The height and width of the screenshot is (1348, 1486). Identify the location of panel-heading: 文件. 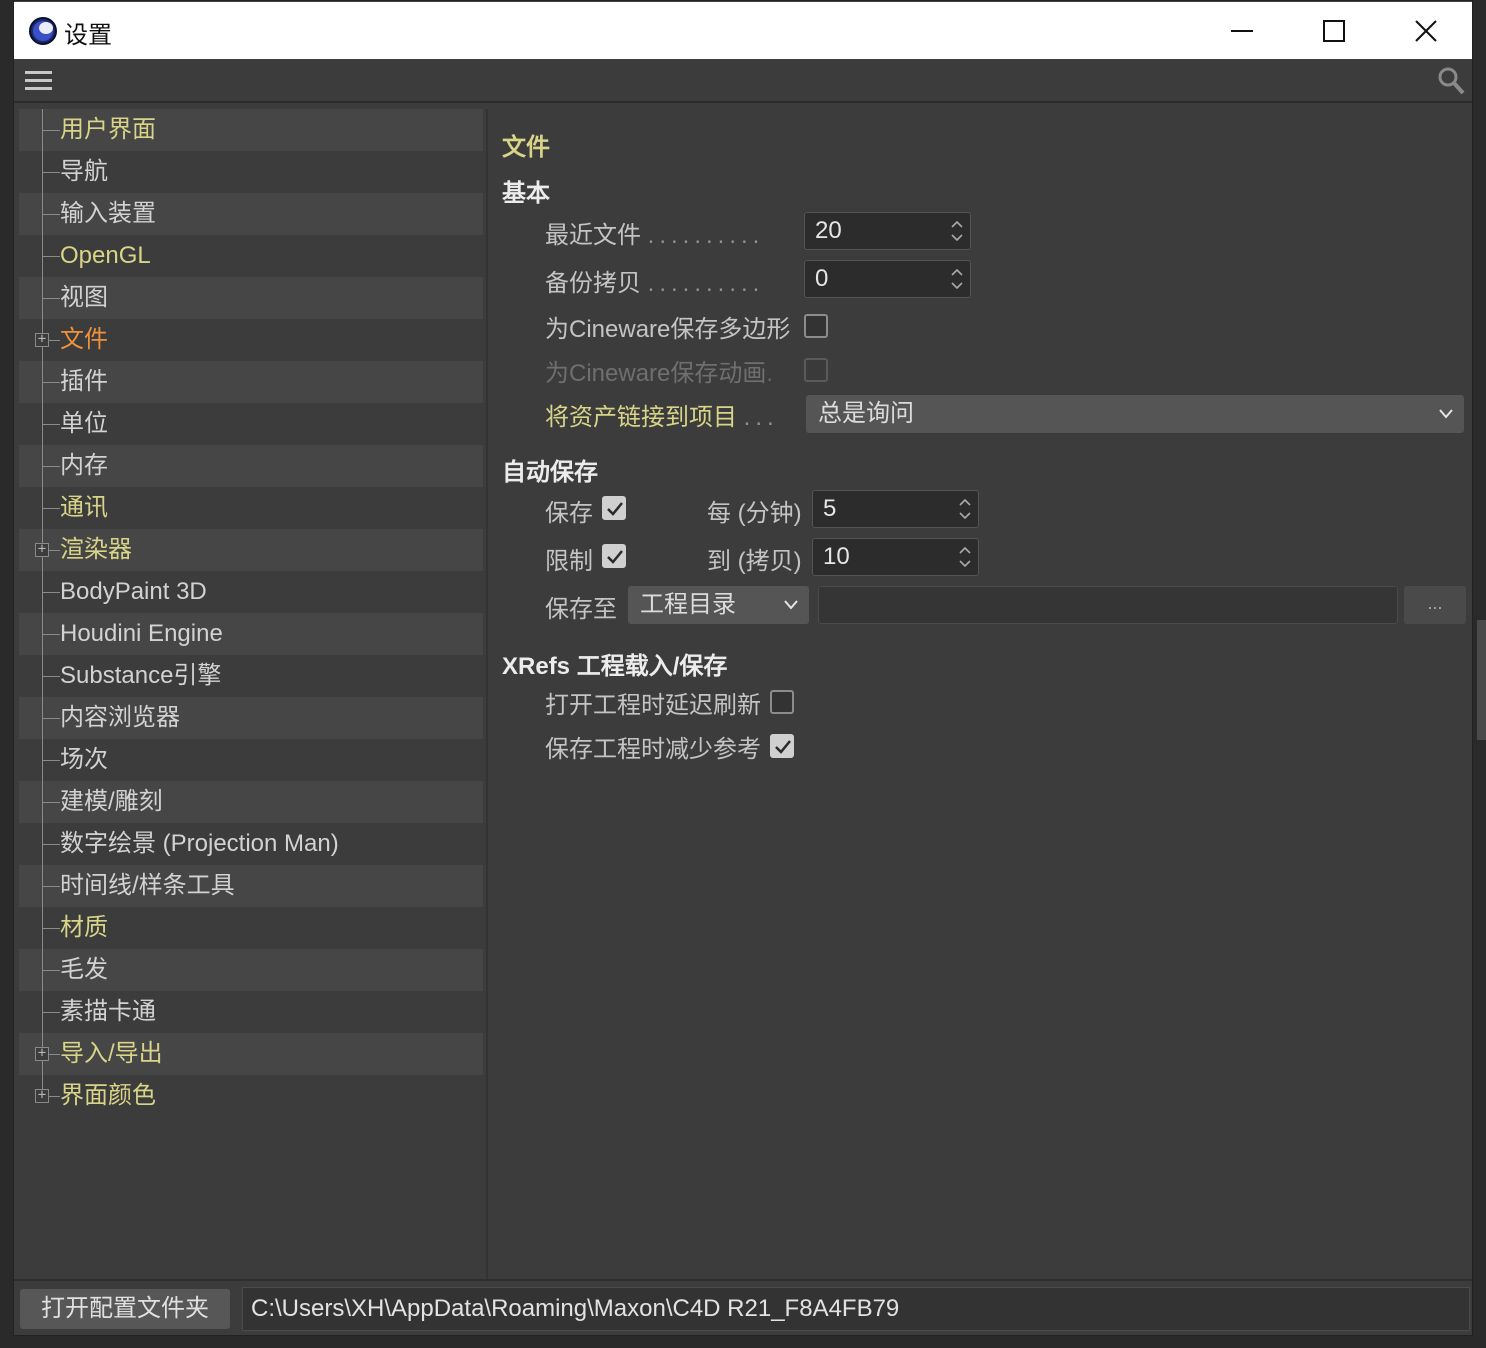
(526, 147).